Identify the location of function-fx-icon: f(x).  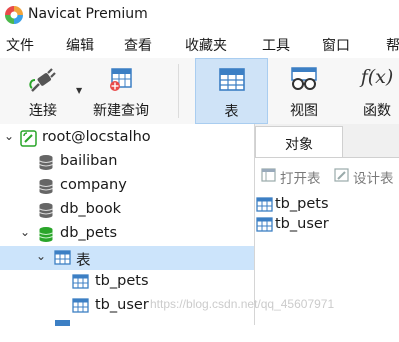
(377, 77).